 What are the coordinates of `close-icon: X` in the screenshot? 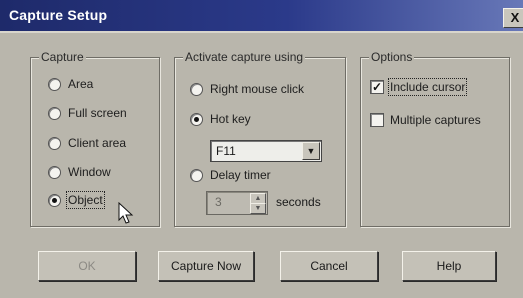 It's located at (513, 18).